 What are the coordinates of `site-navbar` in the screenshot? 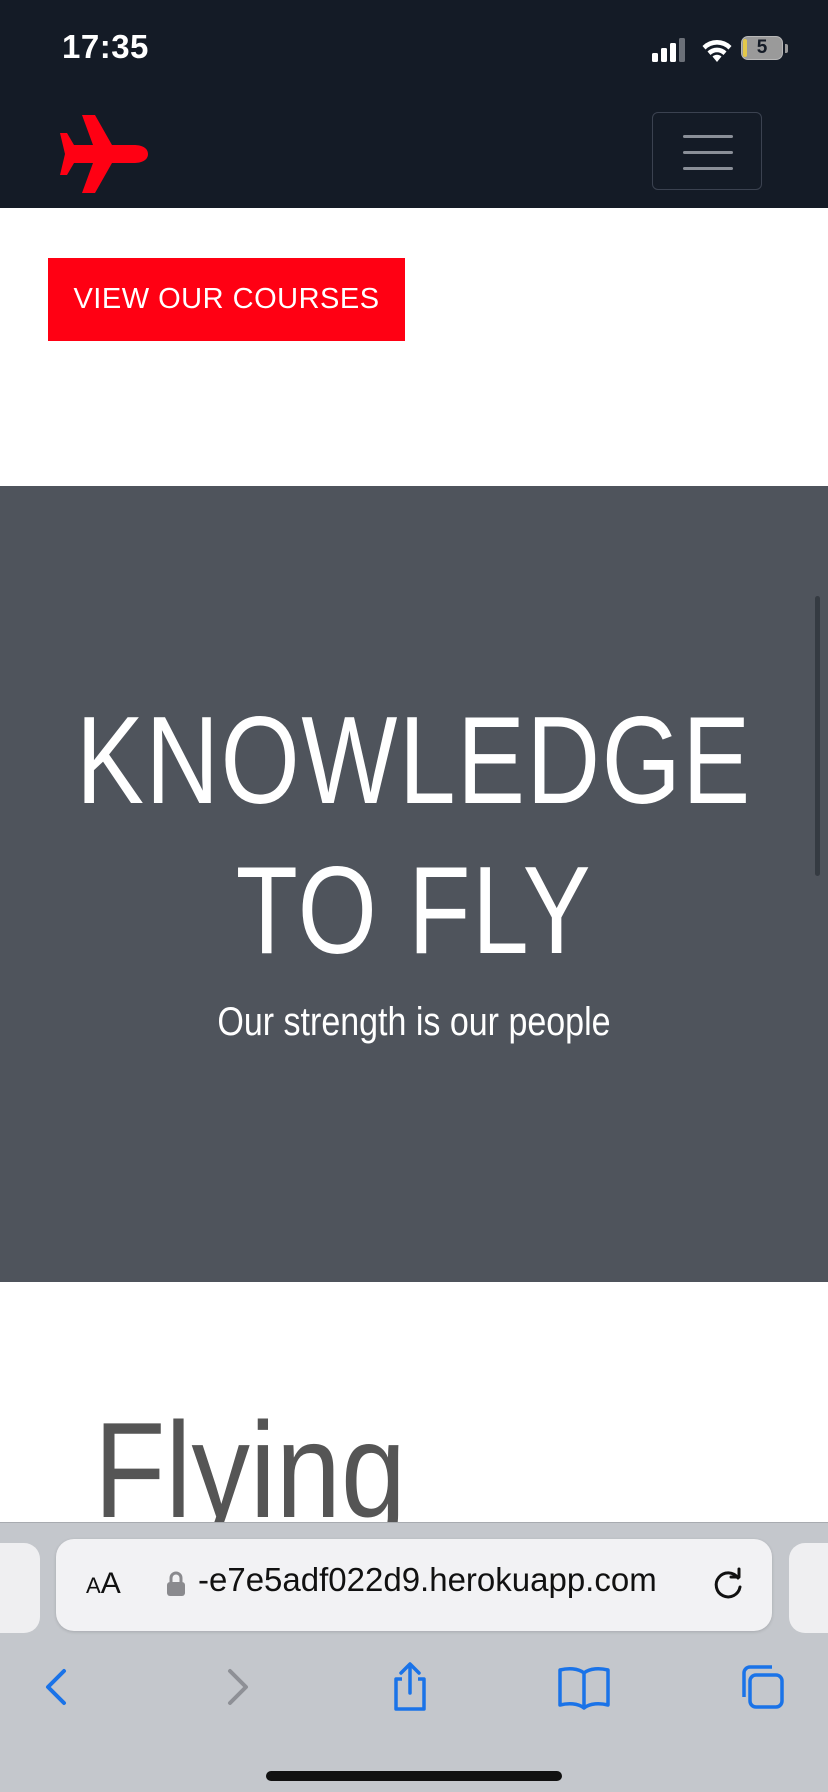 It's located at (414, 154).